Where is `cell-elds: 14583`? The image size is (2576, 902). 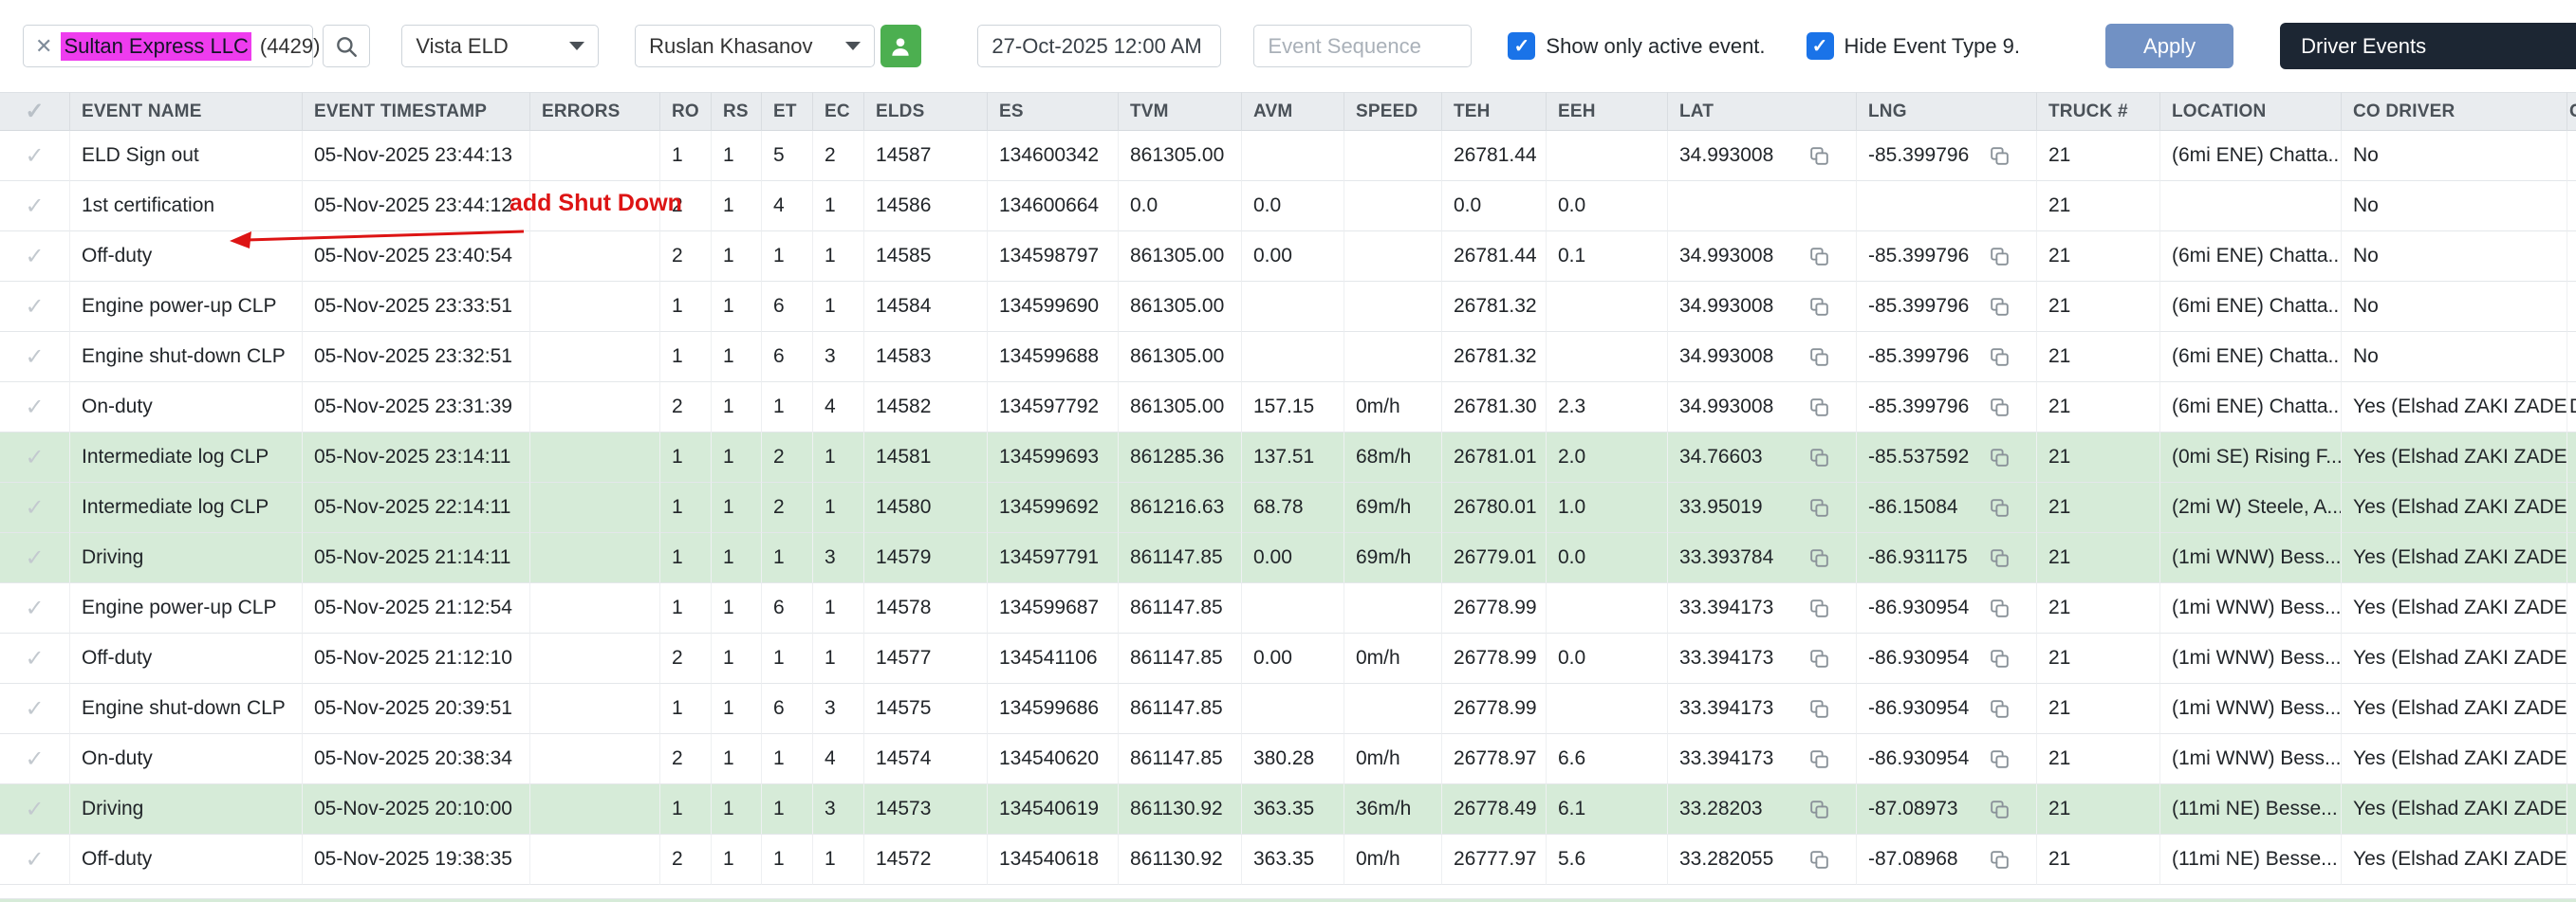
cell-elds: 14583 is located at coordinates (926, 357).